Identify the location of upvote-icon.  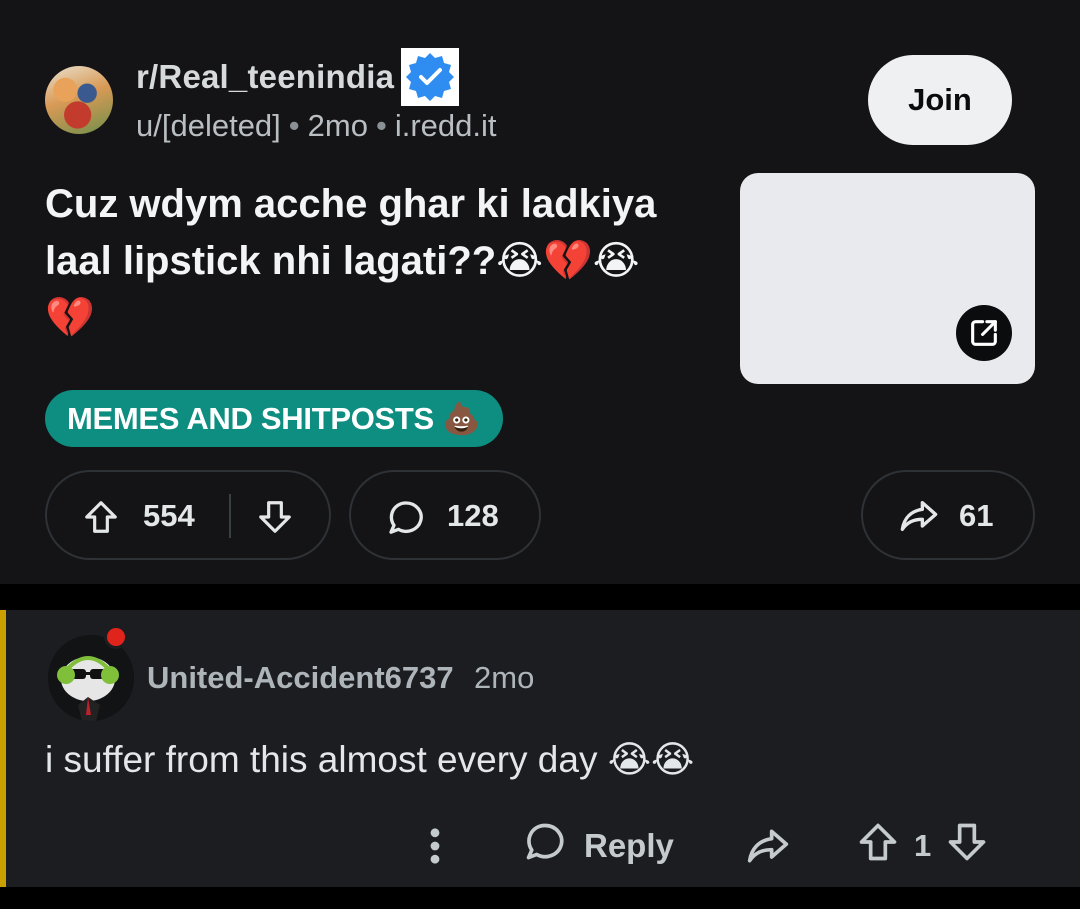
(101, 521).